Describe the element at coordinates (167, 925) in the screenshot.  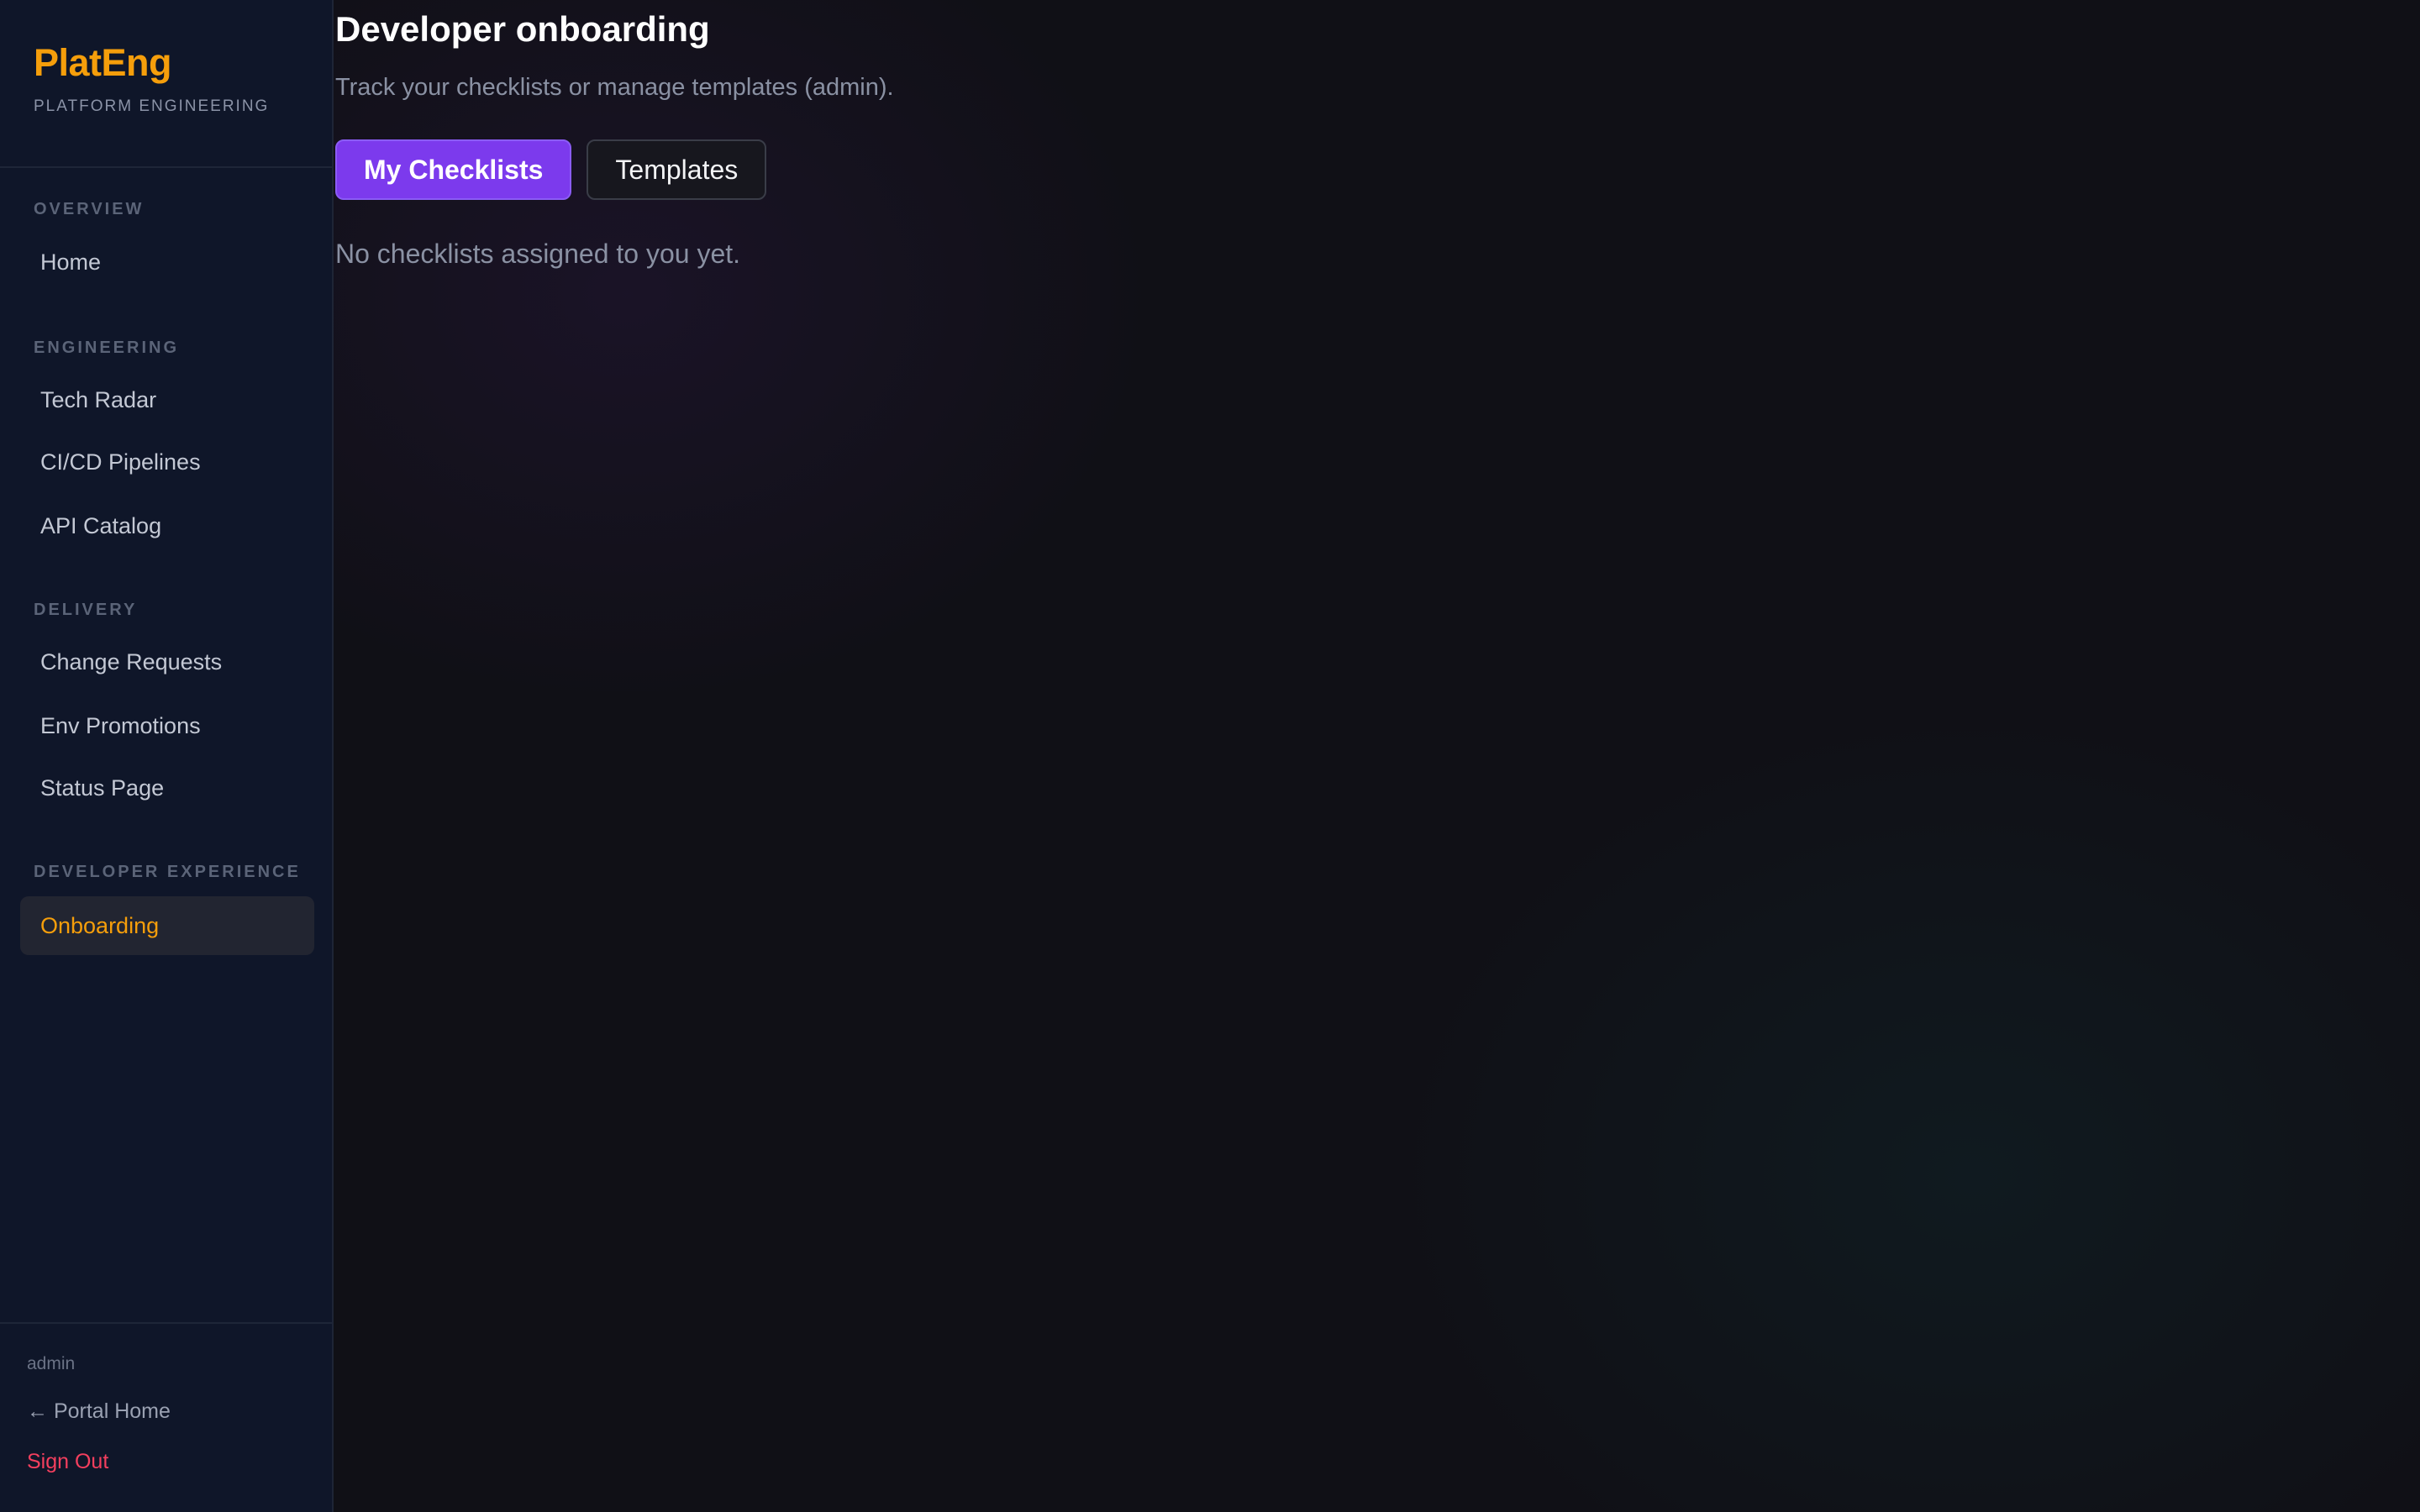
I see `sidebar-item-onboarding: Onboarding` at that location.